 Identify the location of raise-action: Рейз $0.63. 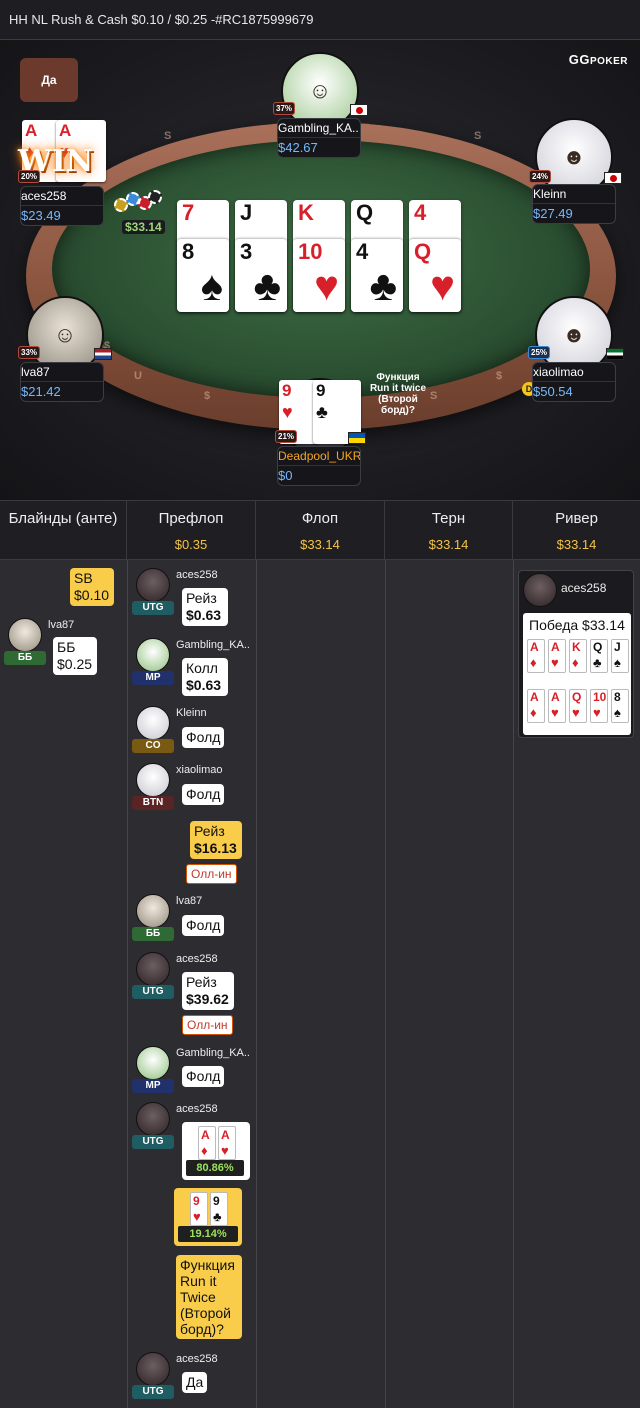
(205, 607).